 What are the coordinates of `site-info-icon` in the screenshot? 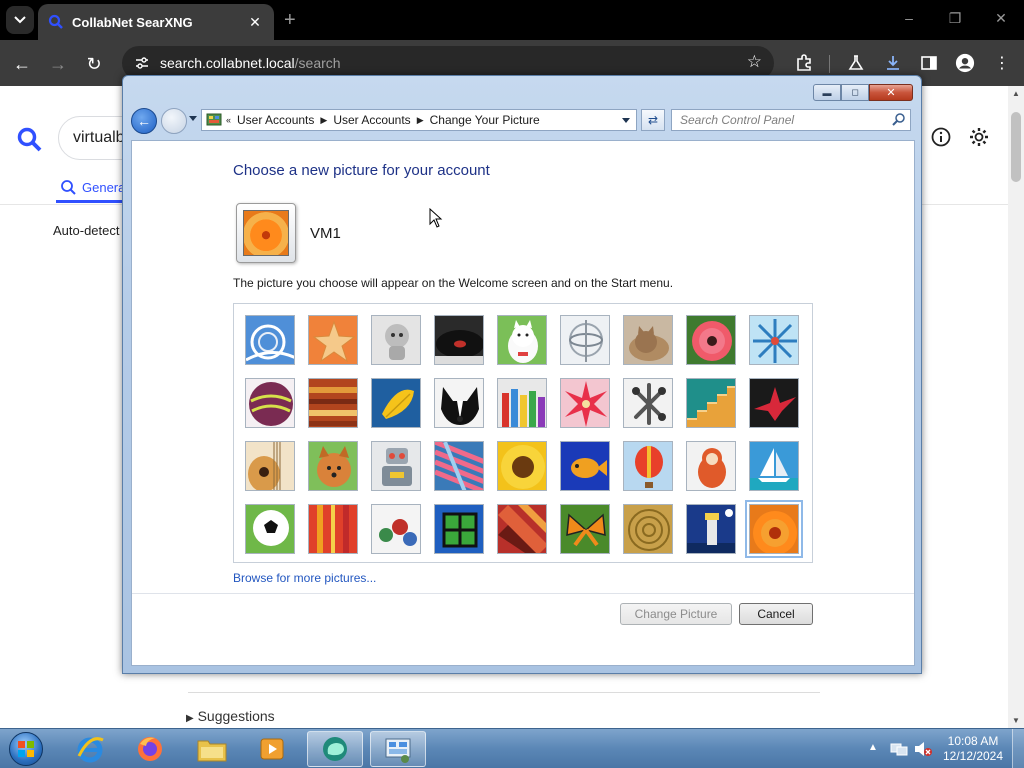 It's located at (142, 63).